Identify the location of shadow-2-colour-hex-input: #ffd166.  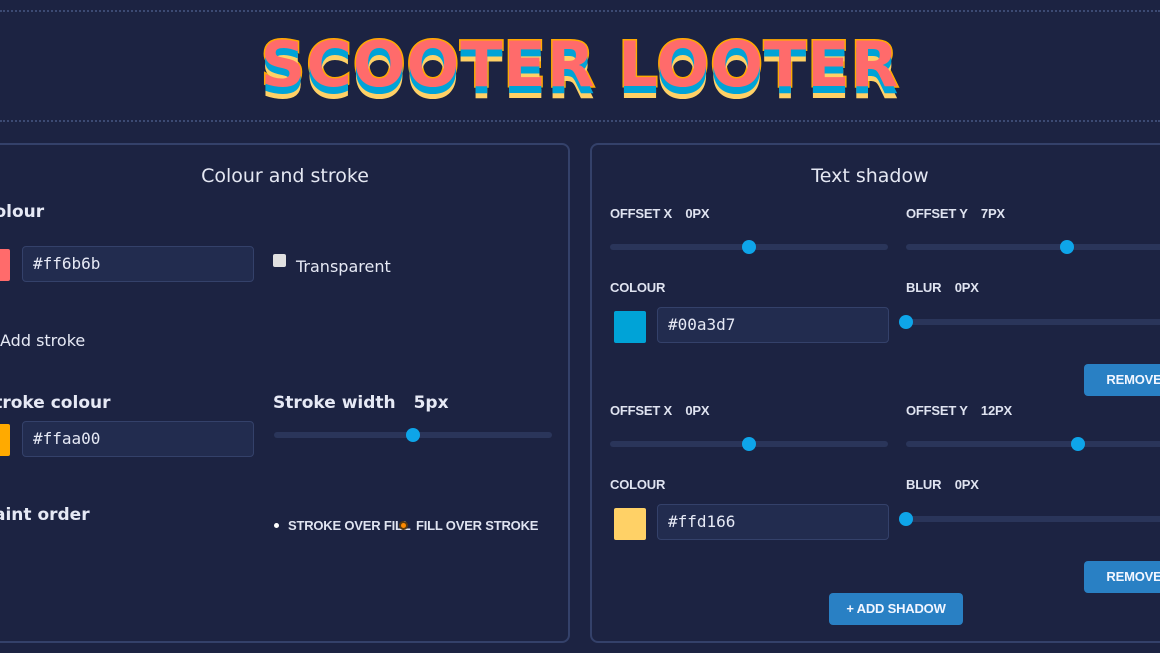
(773, 522).